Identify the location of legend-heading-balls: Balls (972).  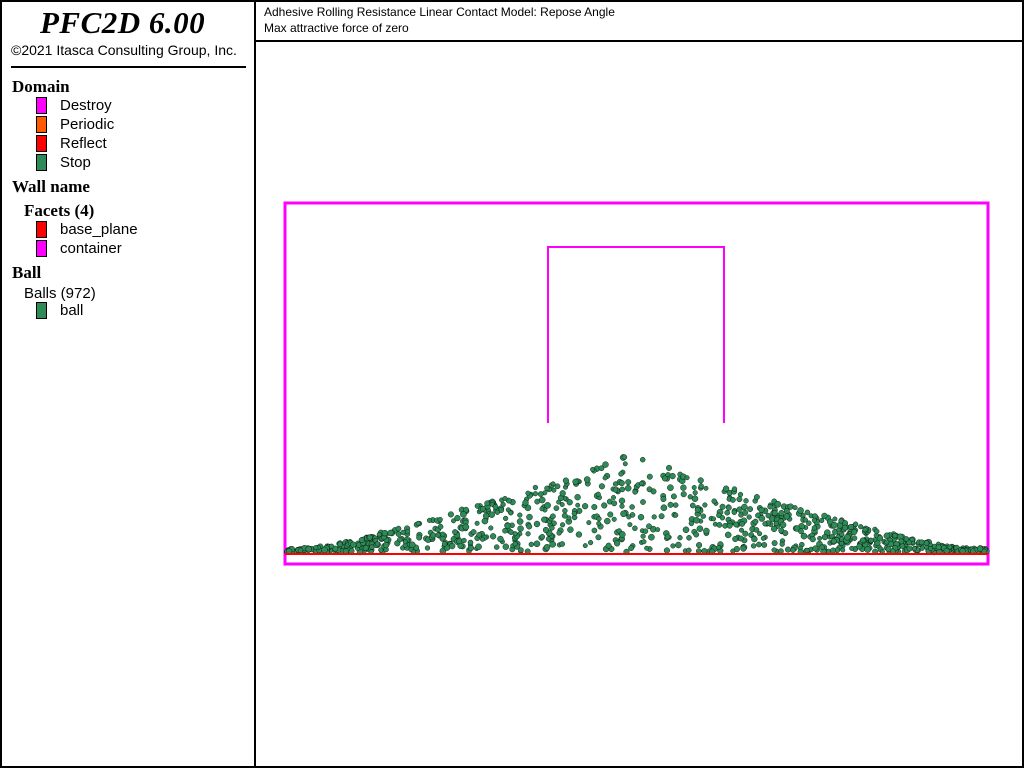
(60, 293).